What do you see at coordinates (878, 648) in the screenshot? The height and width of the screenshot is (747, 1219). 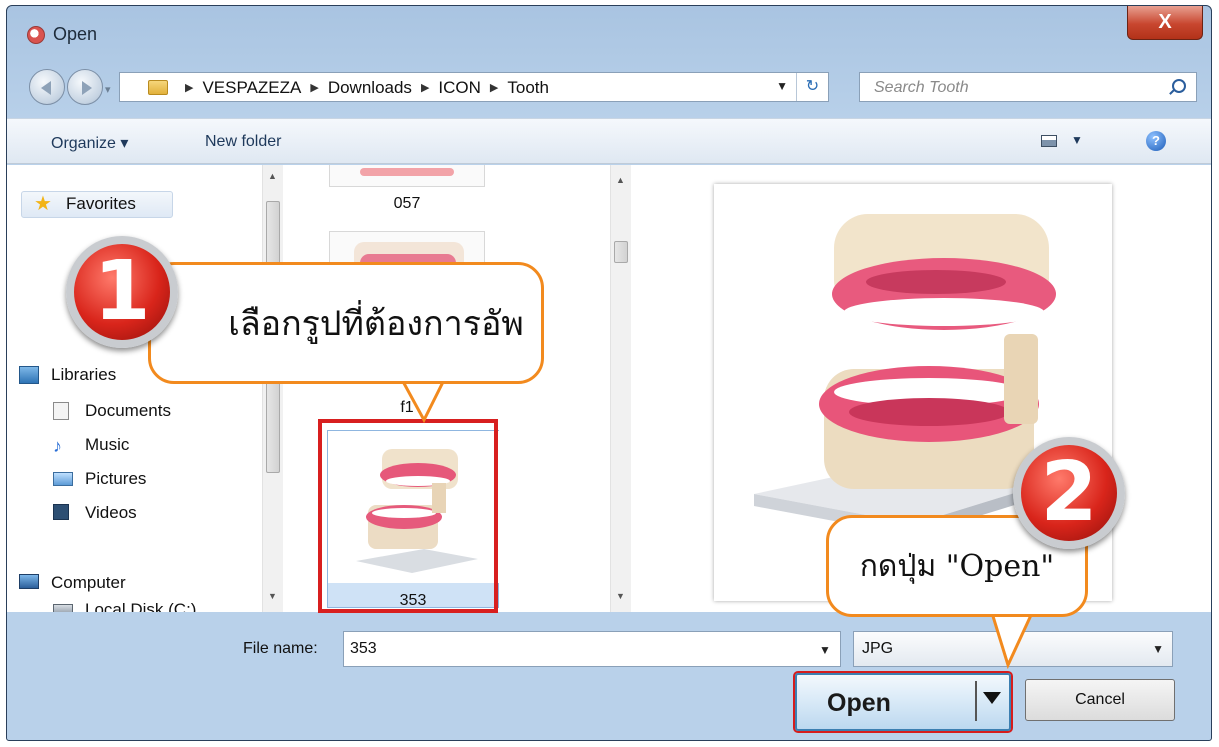 I see `file-type-value: JPG` at bounding box center [878, 648].